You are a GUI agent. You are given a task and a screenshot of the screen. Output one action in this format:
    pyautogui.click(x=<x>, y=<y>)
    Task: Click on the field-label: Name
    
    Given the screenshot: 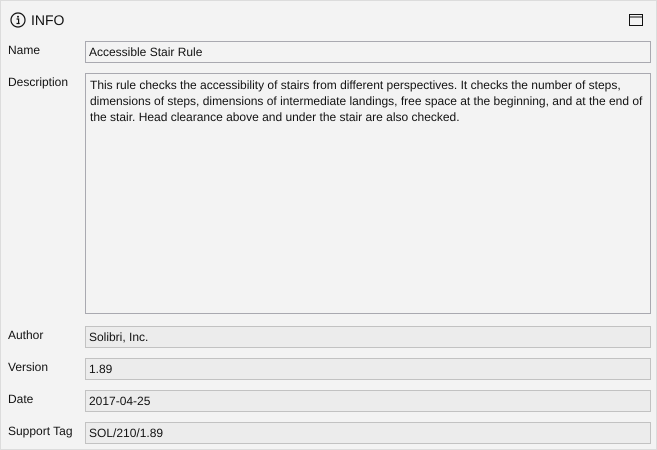 What is the action you would take?
    pyautogui.click(x=25, y=49)
    